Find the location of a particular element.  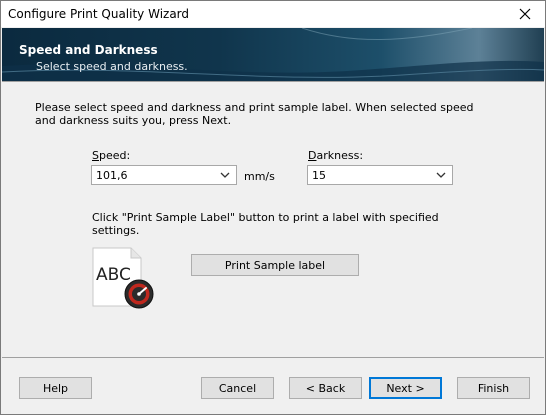

finish-button-label: Finish is located at coordinates (493, 388).